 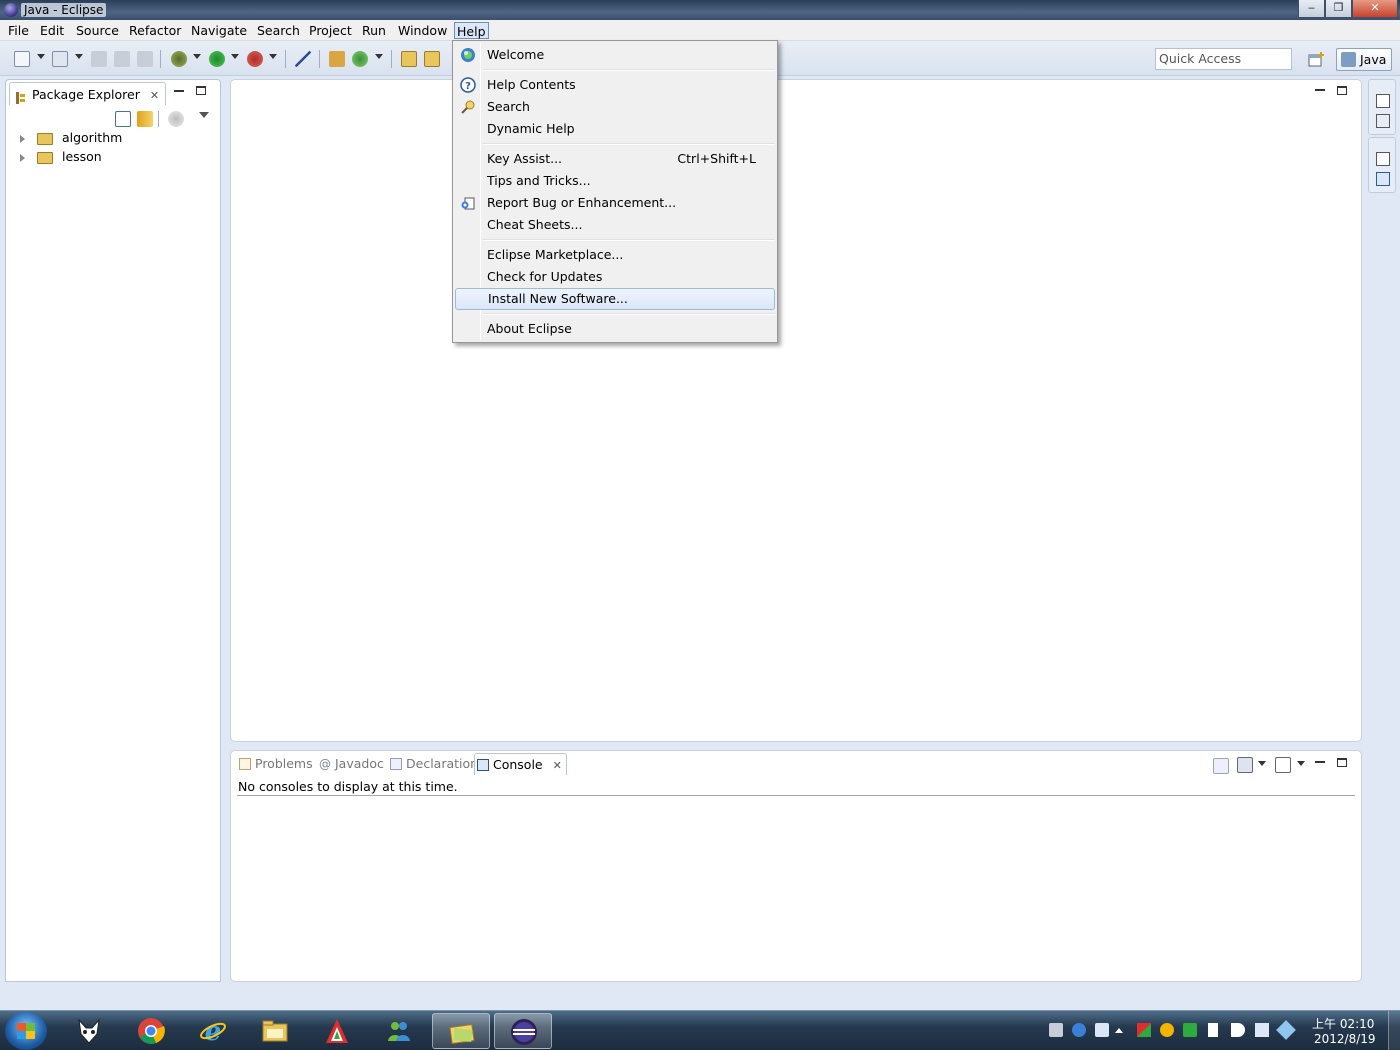 I want to click on pin-console-icon, so click(x=1221, y=766).